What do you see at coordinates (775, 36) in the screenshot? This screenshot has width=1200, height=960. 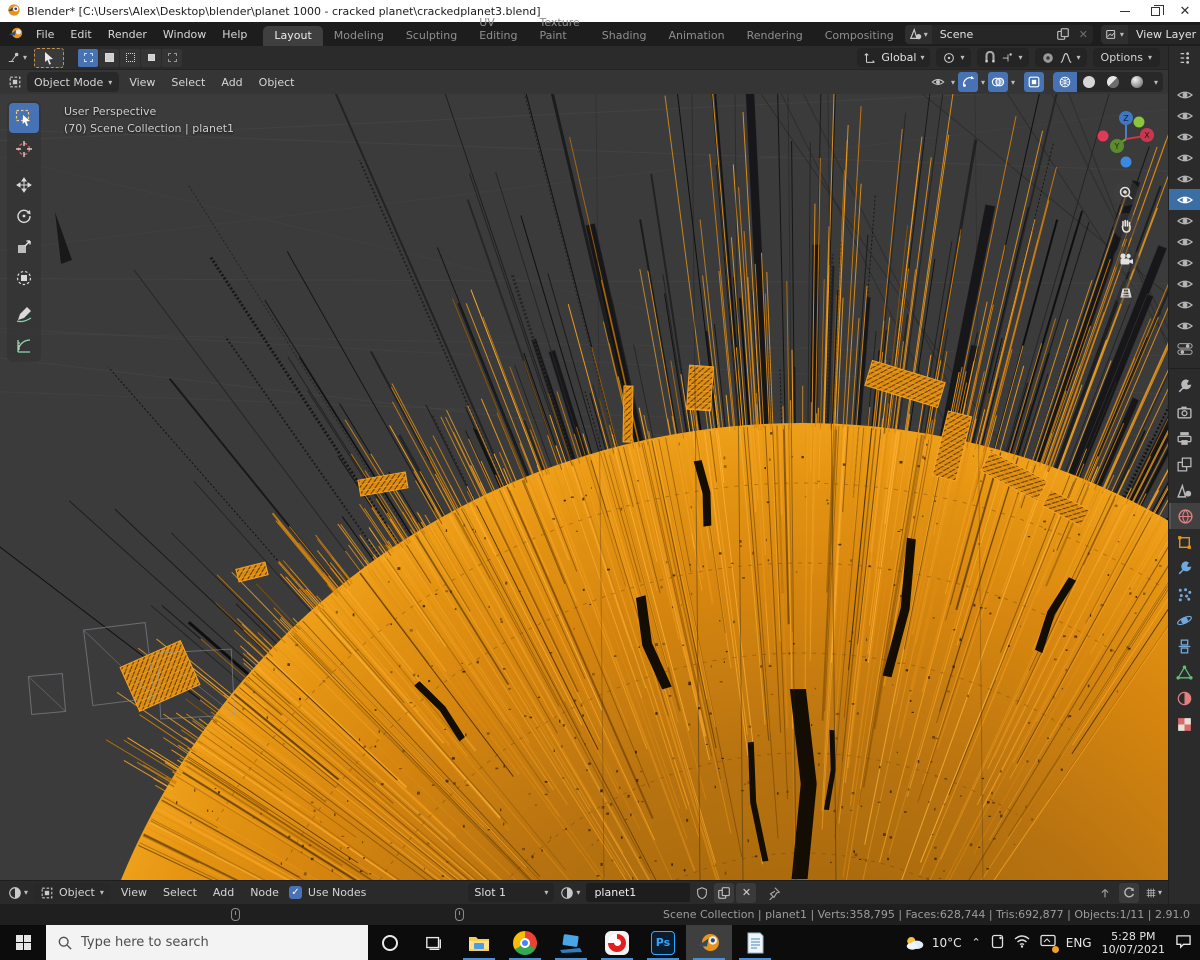 I see `workspace-tab-rendering: Rendering` at bounding box center [775, 36].